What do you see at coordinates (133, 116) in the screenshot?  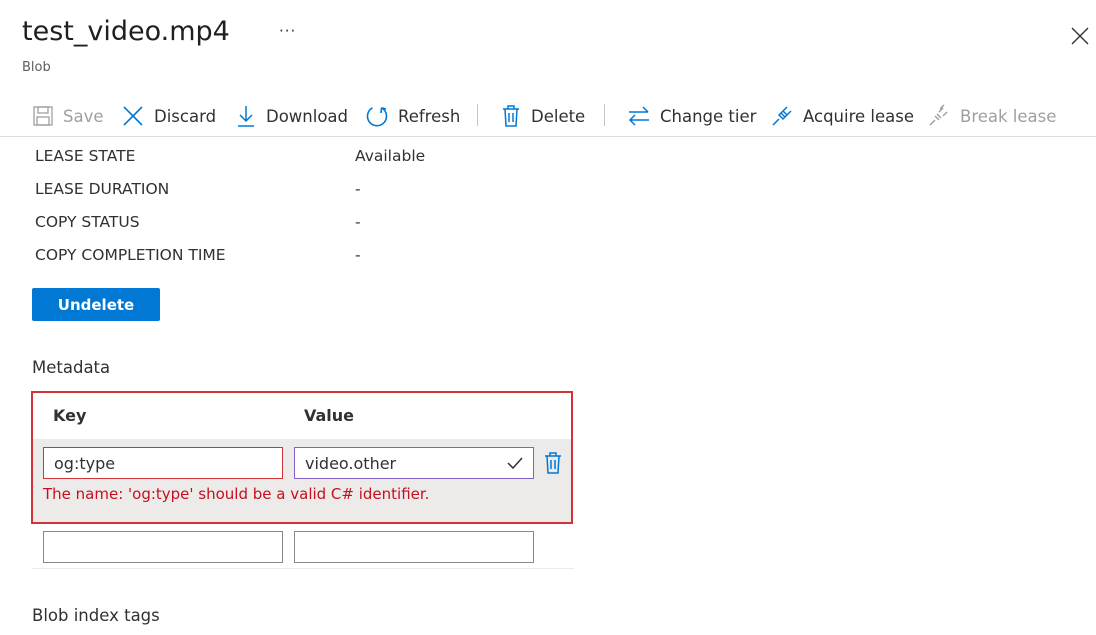 I see `discard-icon` at bounding box center [133, 116].